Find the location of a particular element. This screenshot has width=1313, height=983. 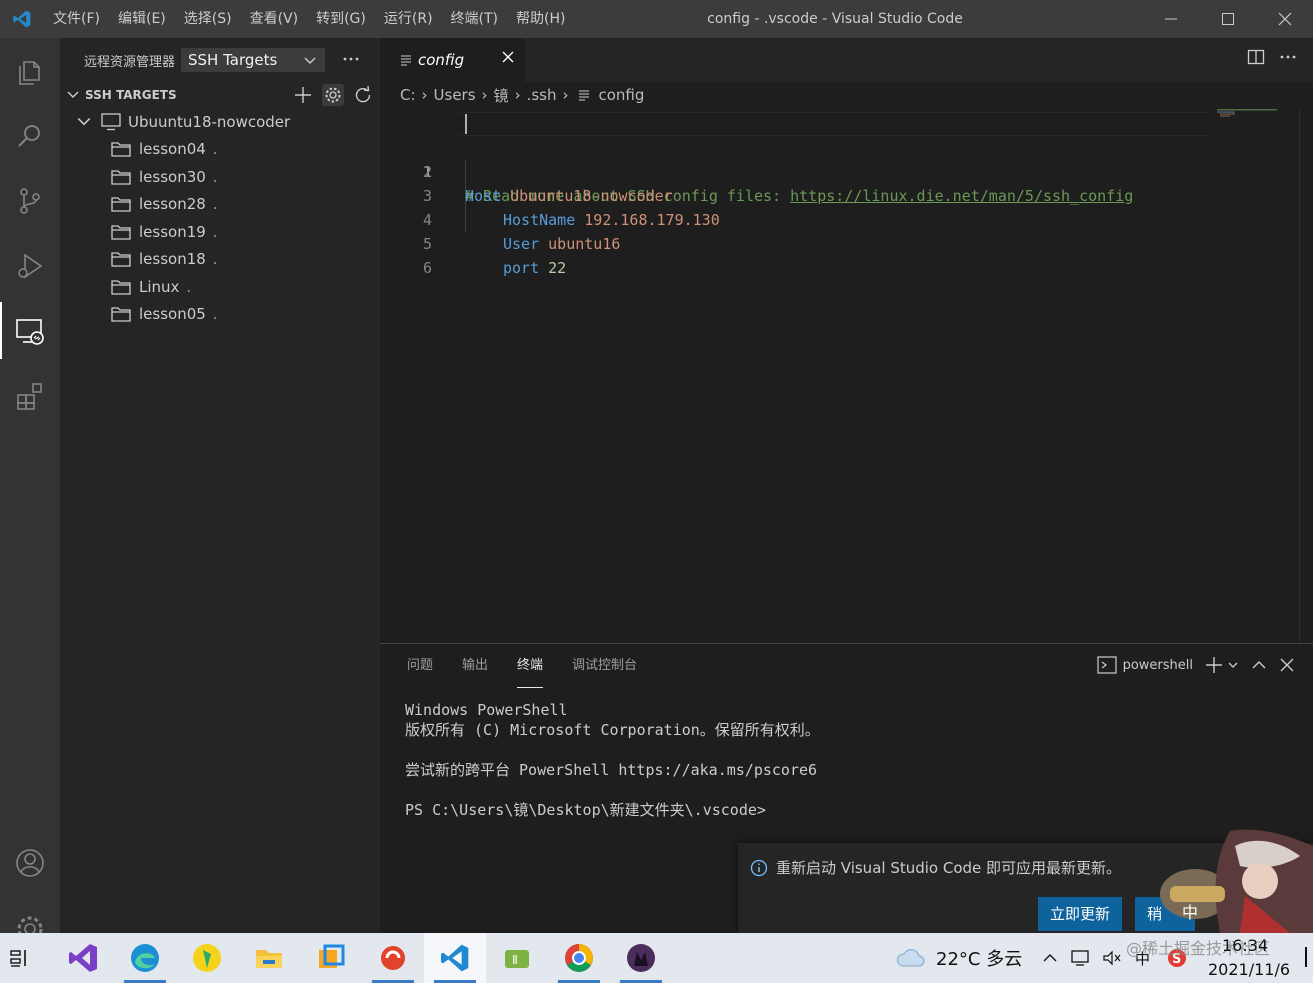

configure-button is located at coordinates (333, 95).